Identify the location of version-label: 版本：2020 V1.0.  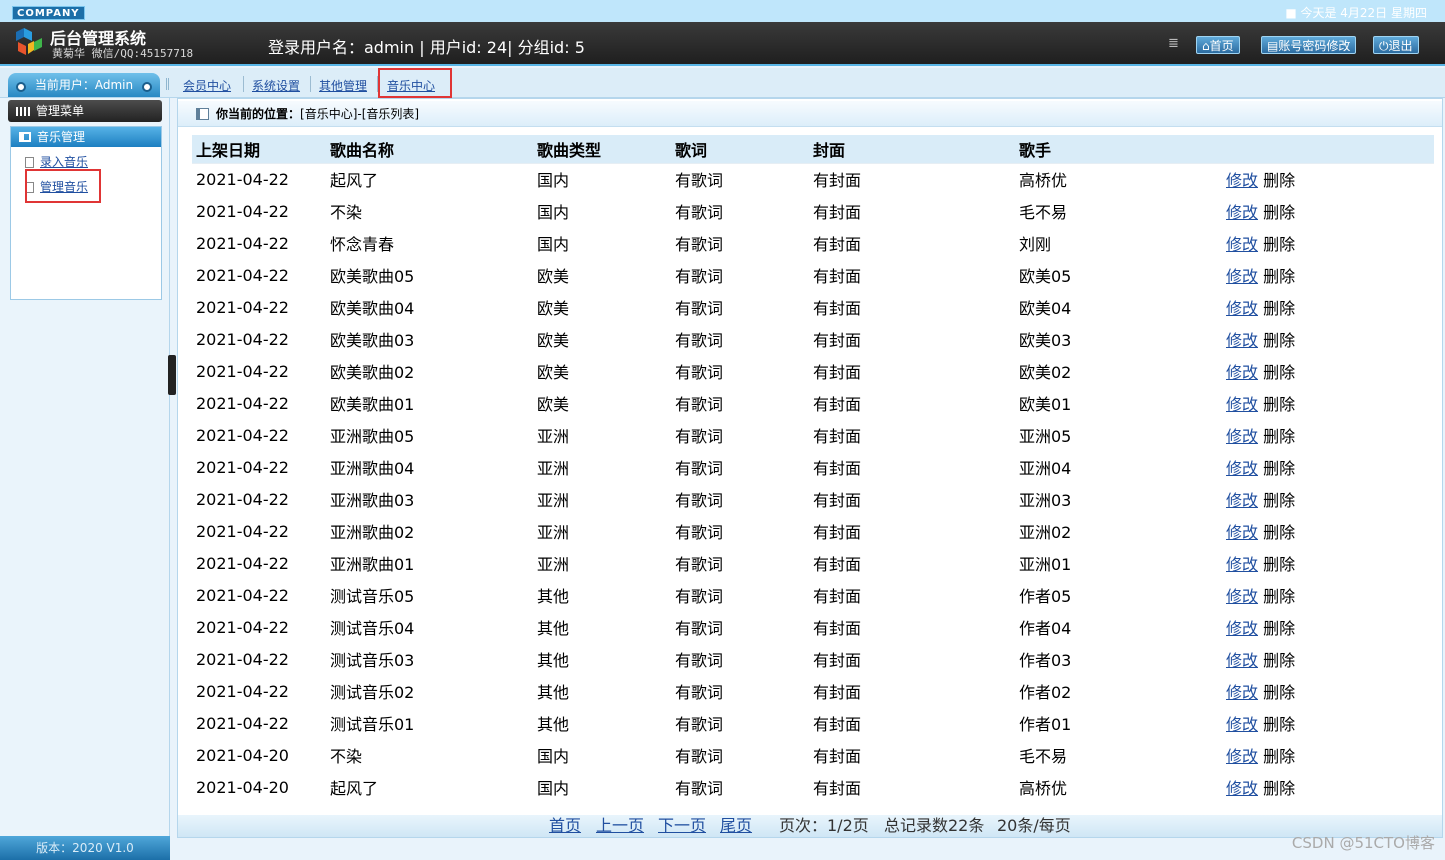
(85, 848).